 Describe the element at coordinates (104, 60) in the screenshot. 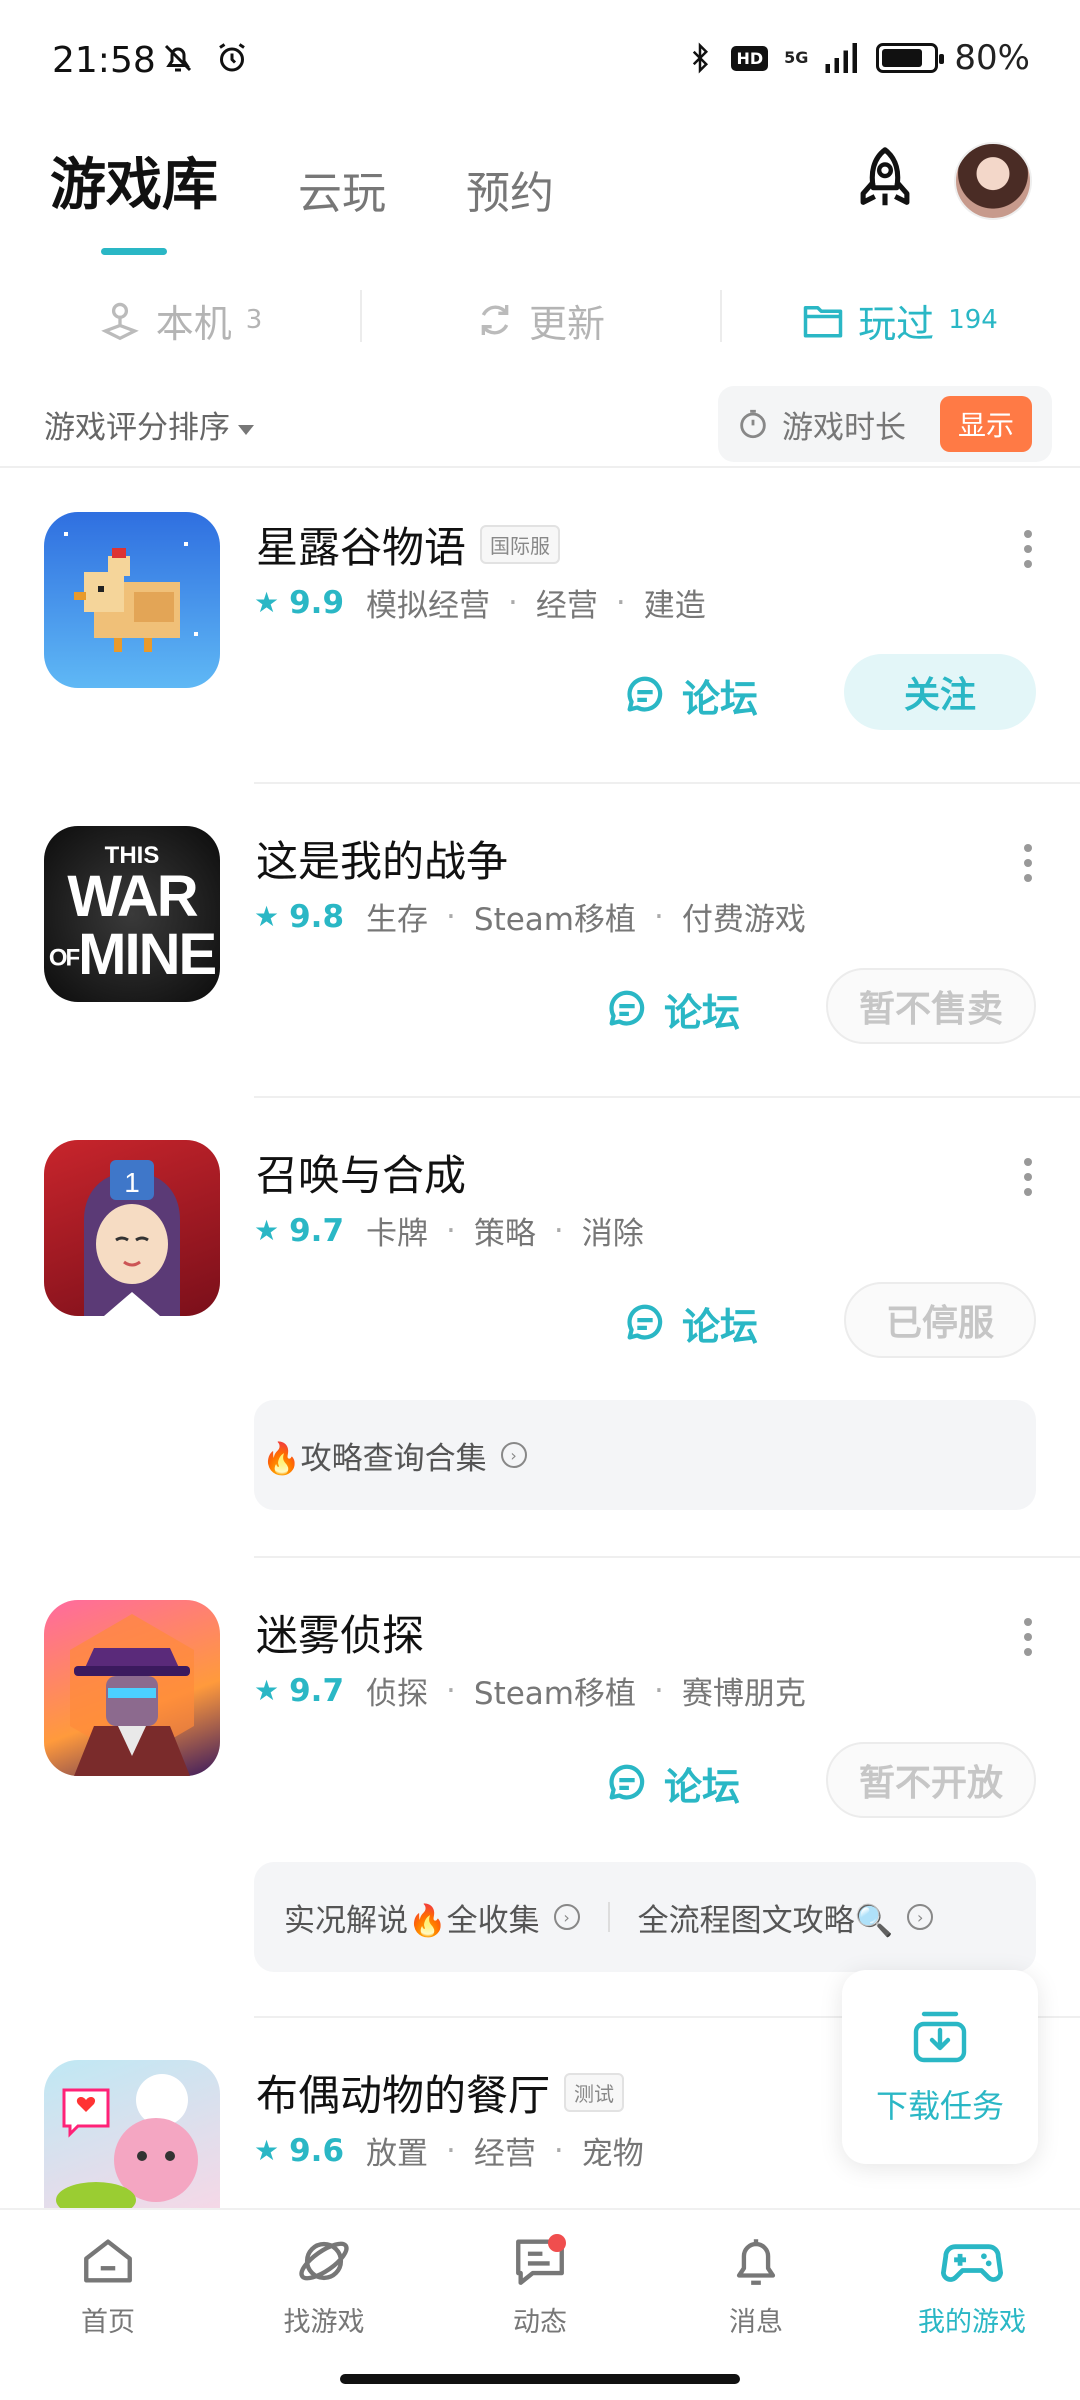

I see `status-time: 21:58` at that location.